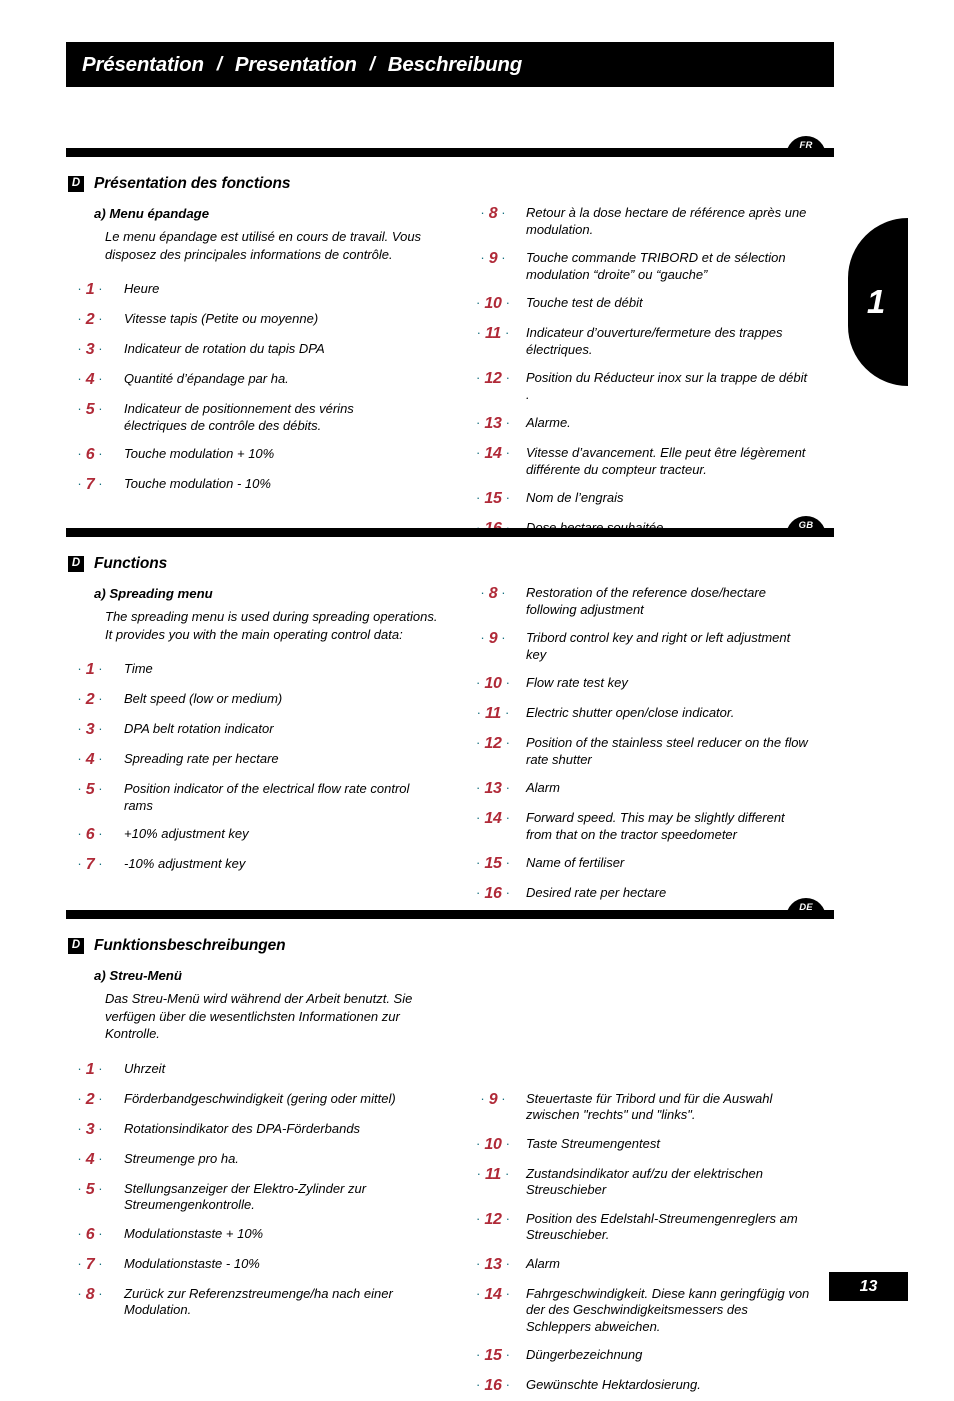  What do you see at coordinates (139, 1069) in the screenshot?
I see `item-description: Uhrzeit` at bounding box center [139, 1069].